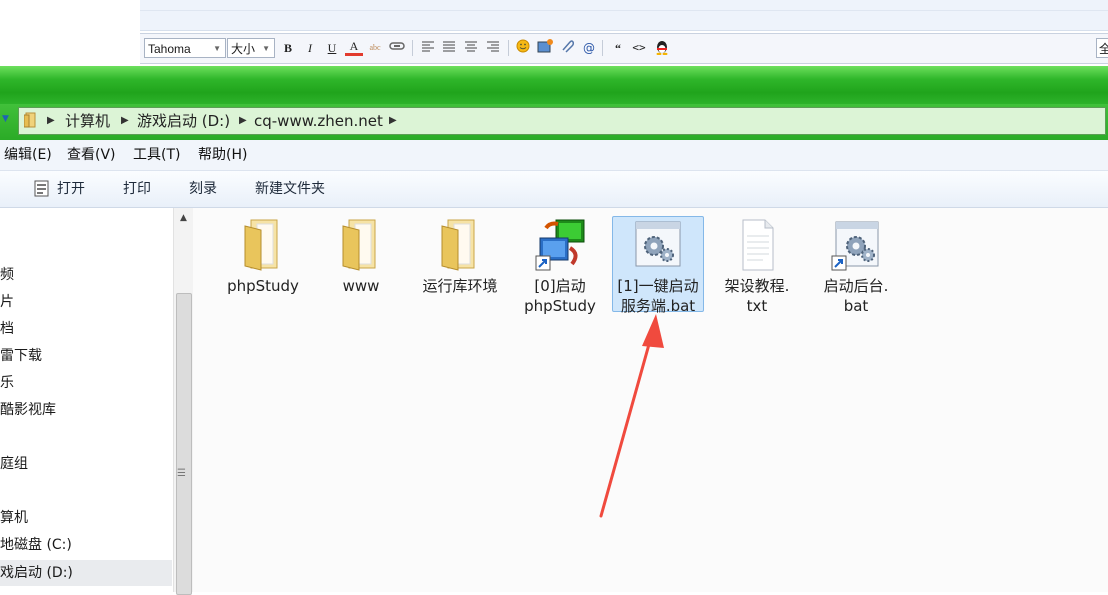  What do you see at coordinates (156, 155) in the screenshot?
I see `menu-tools: 工具(T)` at bounding box center [156, 155].